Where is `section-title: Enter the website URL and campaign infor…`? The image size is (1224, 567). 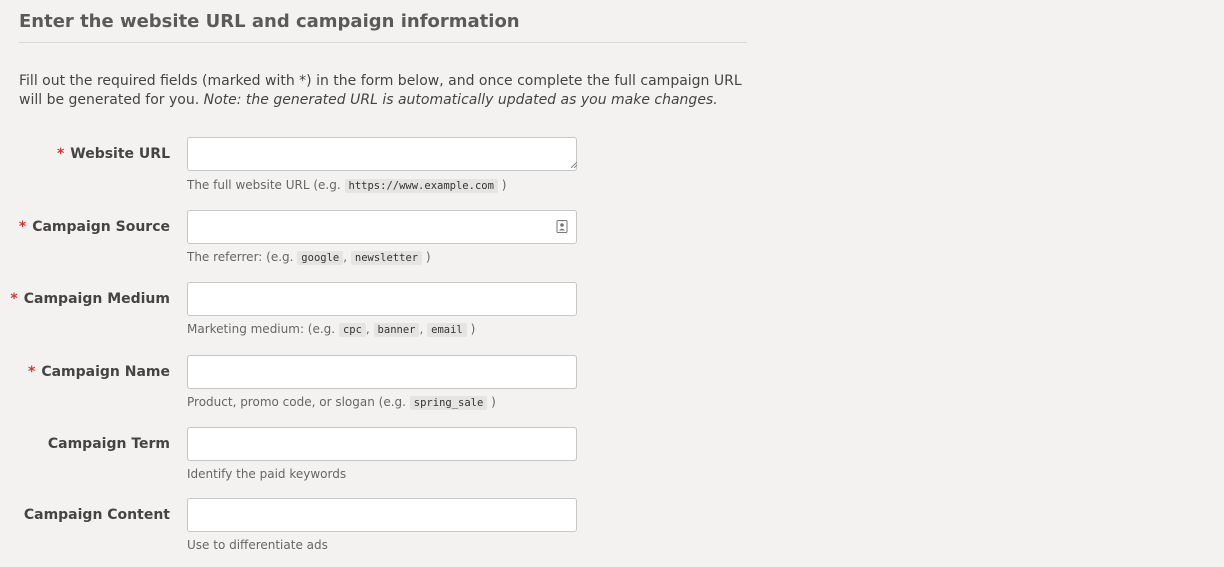 section-title: Enter the website URL and campaign infor… is located at coordinates (269, 21).